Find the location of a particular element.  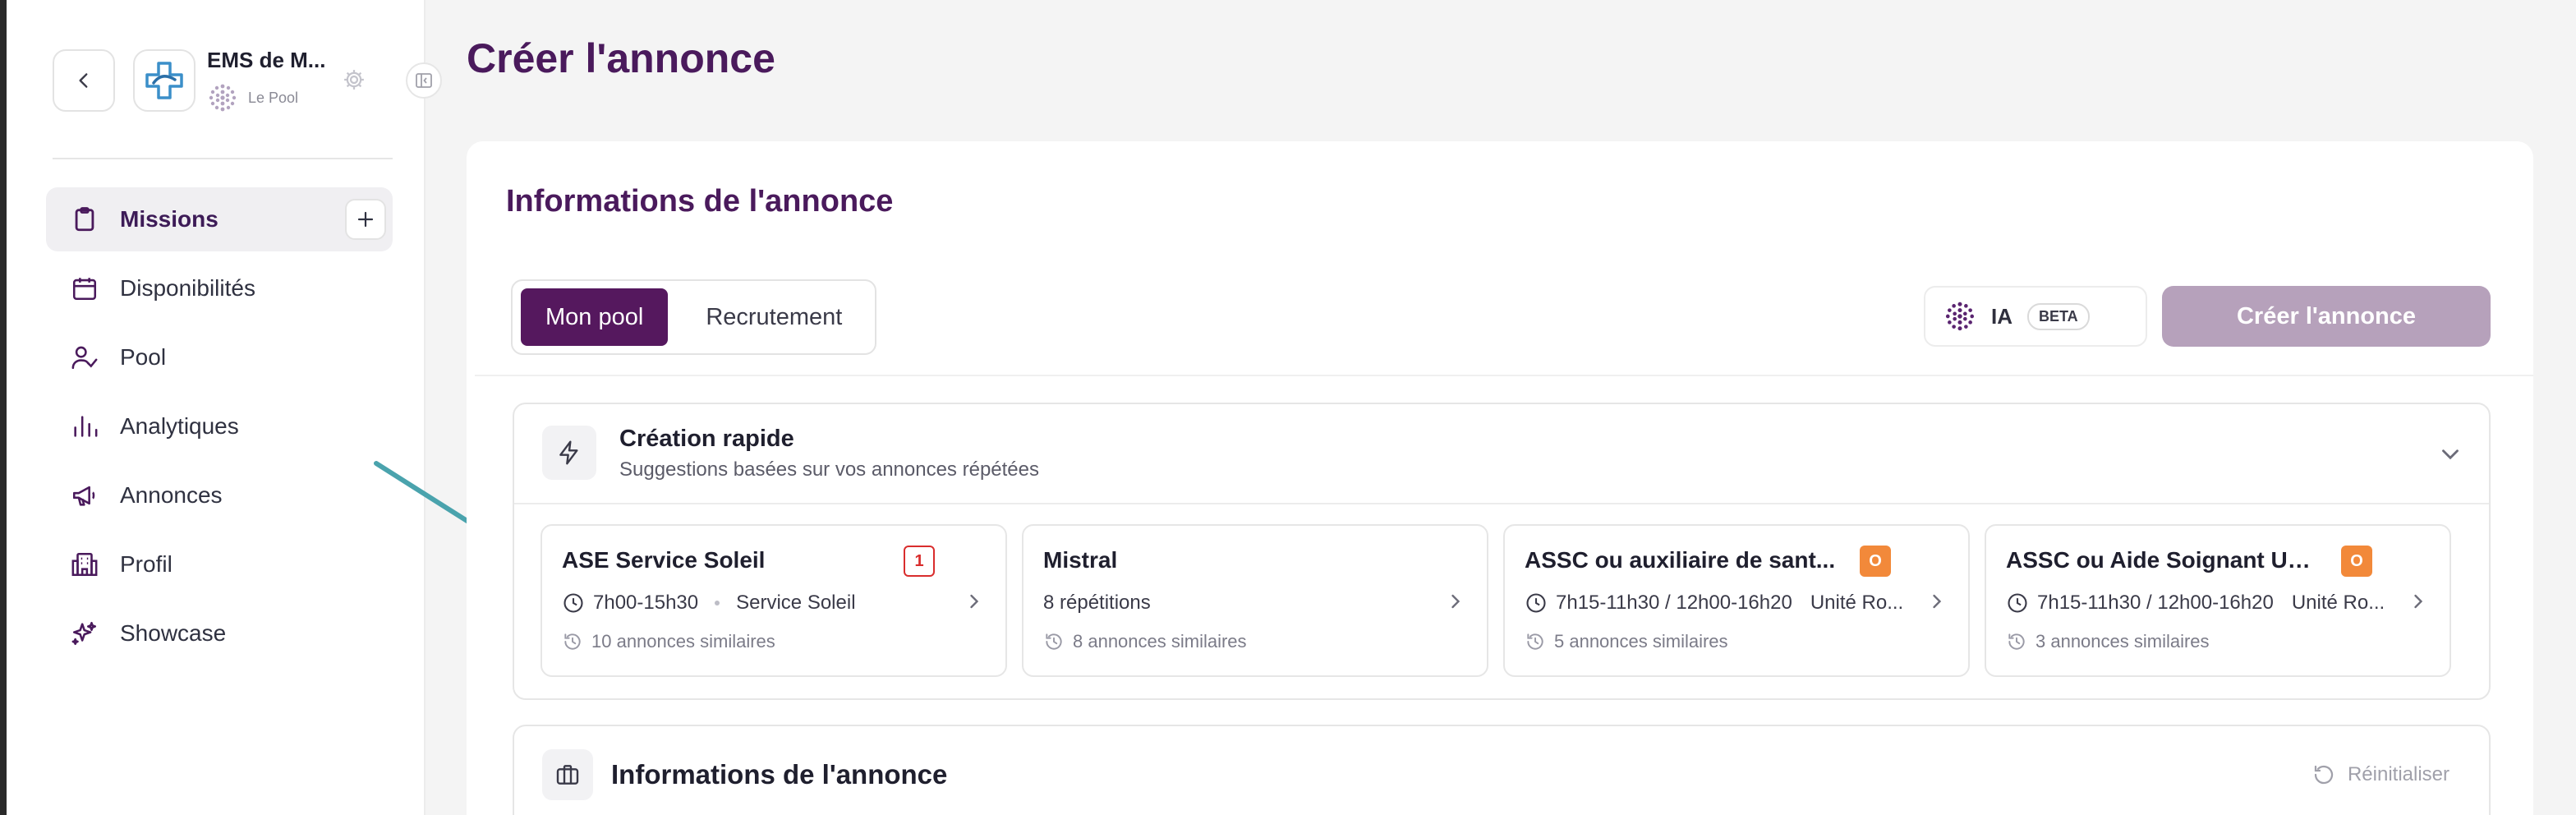

lightning-icon is located at coordinates (569, 453).